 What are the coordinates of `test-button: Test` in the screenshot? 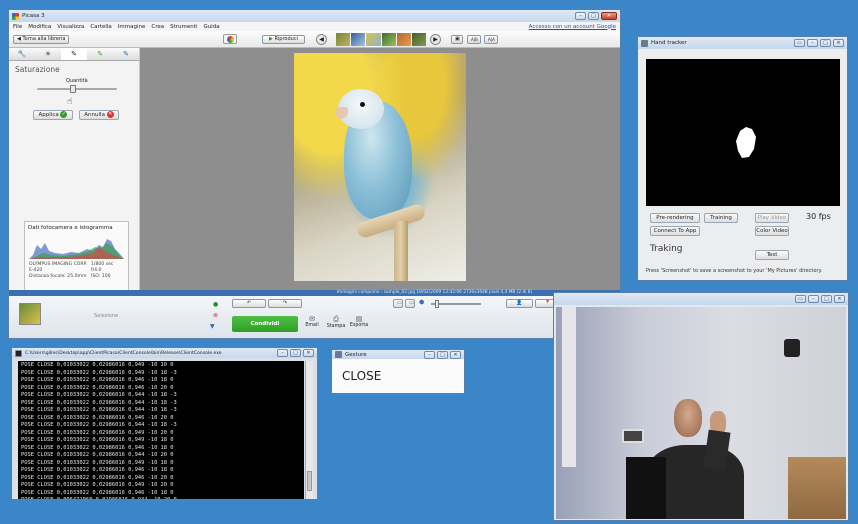 It's located at (772, 255).